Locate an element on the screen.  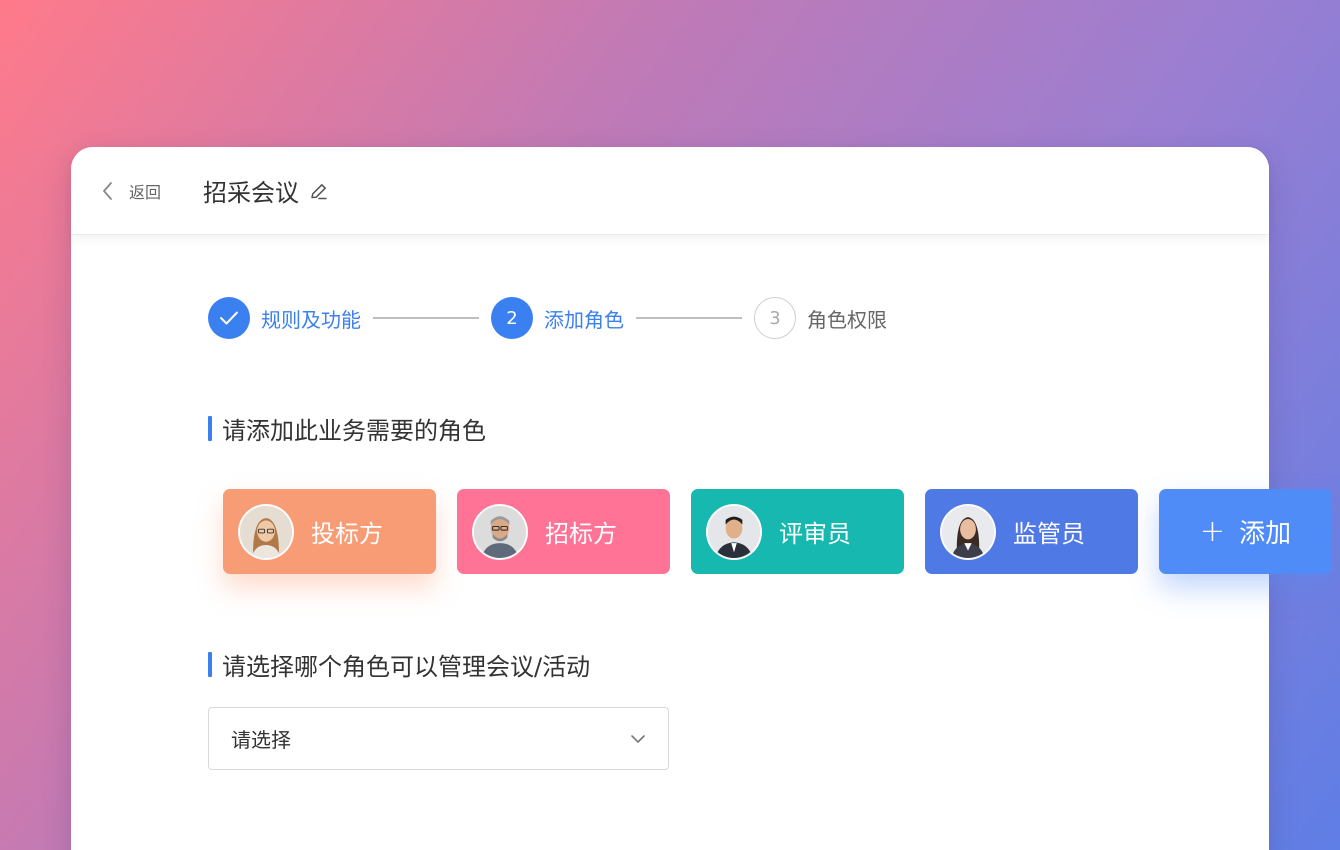
page-title: 招采会议 is located at coordinates (251, 193).